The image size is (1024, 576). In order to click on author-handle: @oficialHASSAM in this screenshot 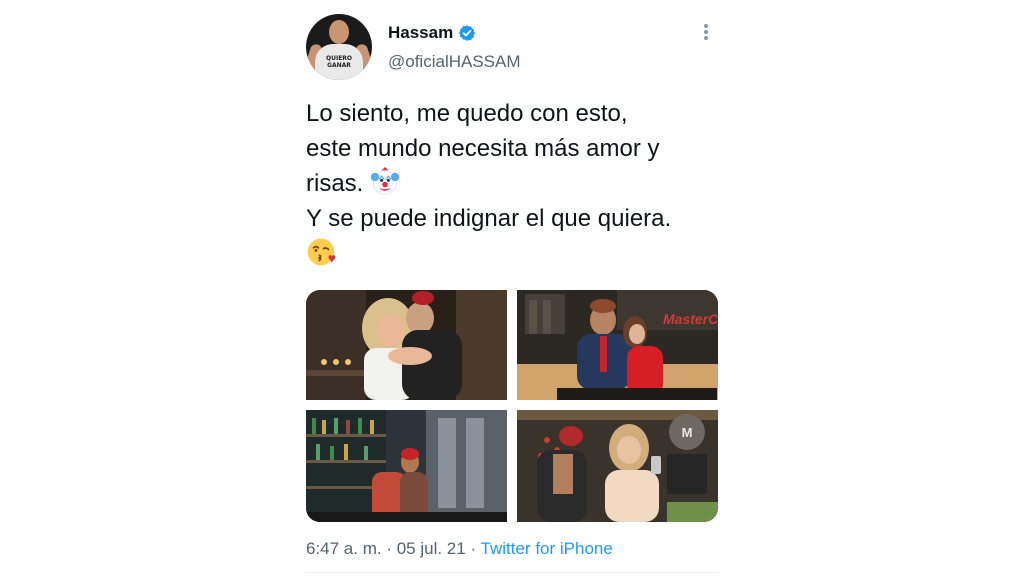, I will do `click(454, 62)`.